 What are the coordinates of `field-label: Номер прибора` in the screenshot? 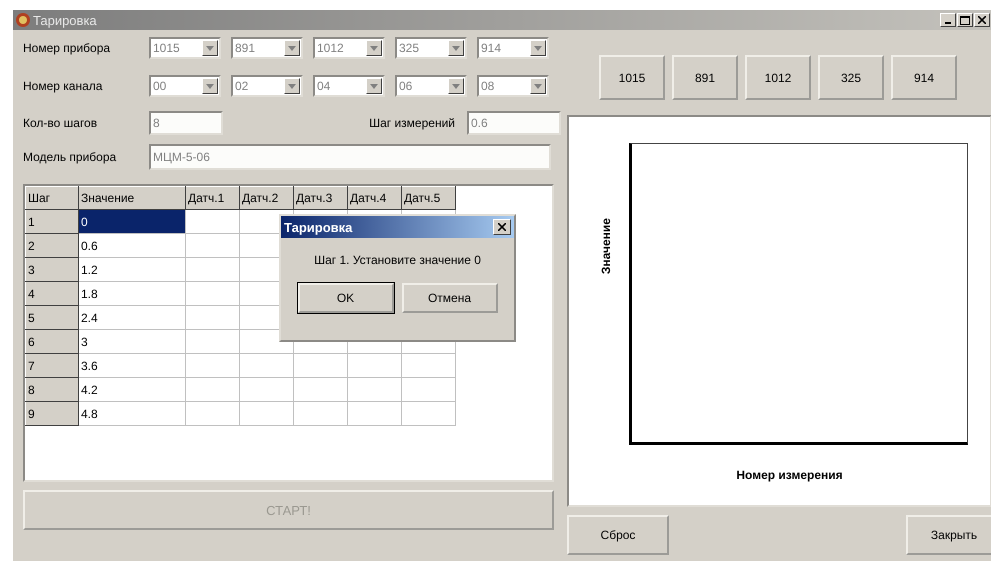 It's located at (67, 48).